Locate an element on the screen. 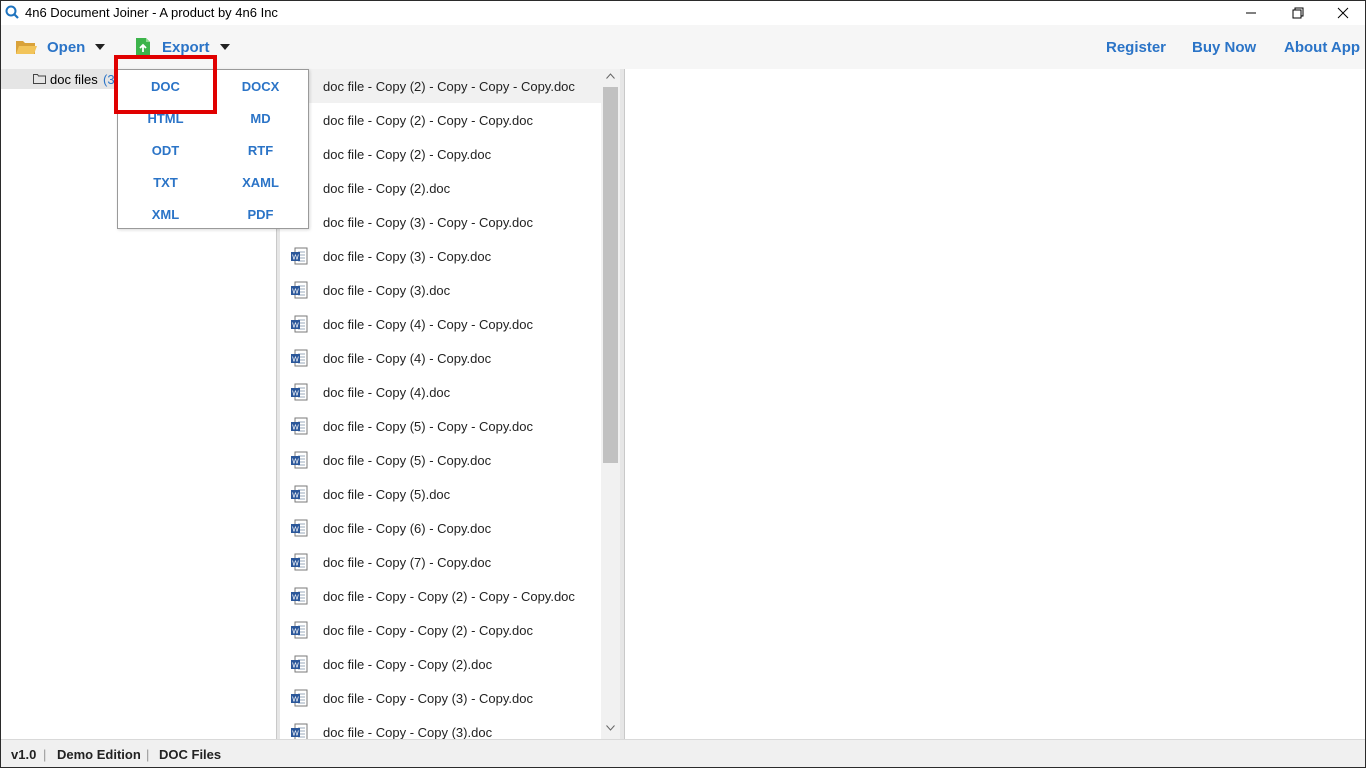  restore-button is located at coordinates (1298, 13).